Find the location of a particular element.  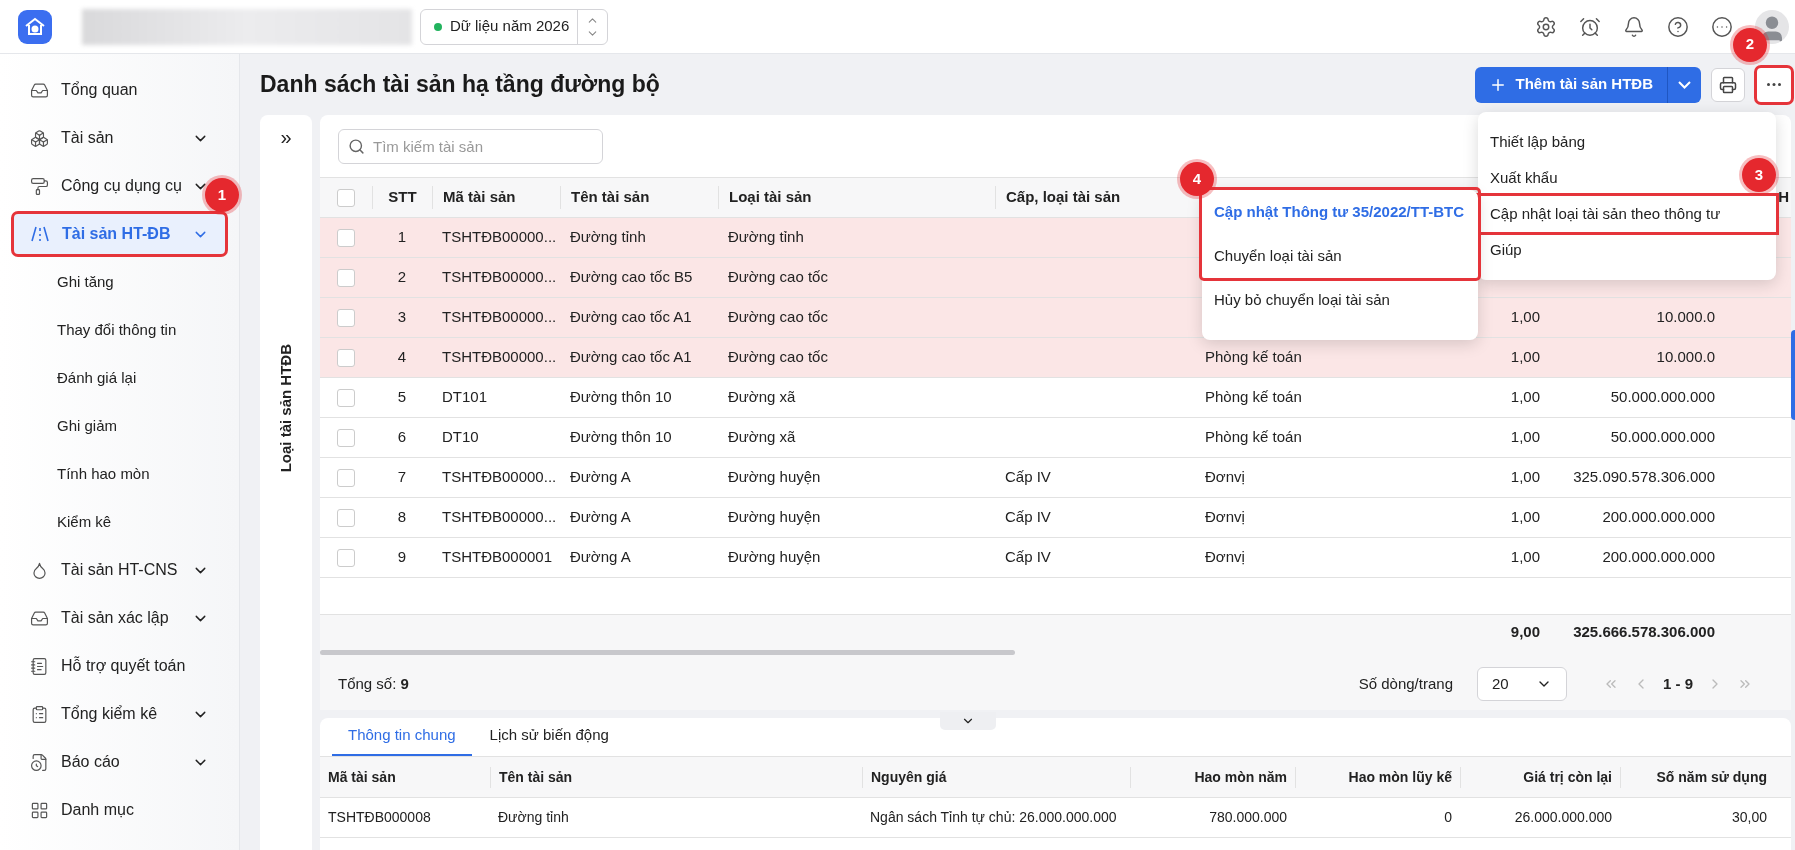

total-count: Tổng số: 9 is located at coordinates (374, 683).